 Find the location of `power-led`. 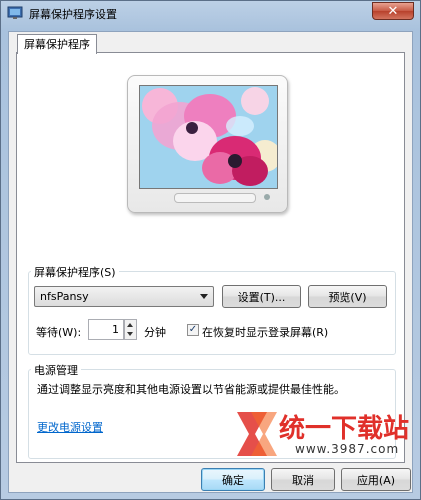

power-led is located at coordinates (267, 197).